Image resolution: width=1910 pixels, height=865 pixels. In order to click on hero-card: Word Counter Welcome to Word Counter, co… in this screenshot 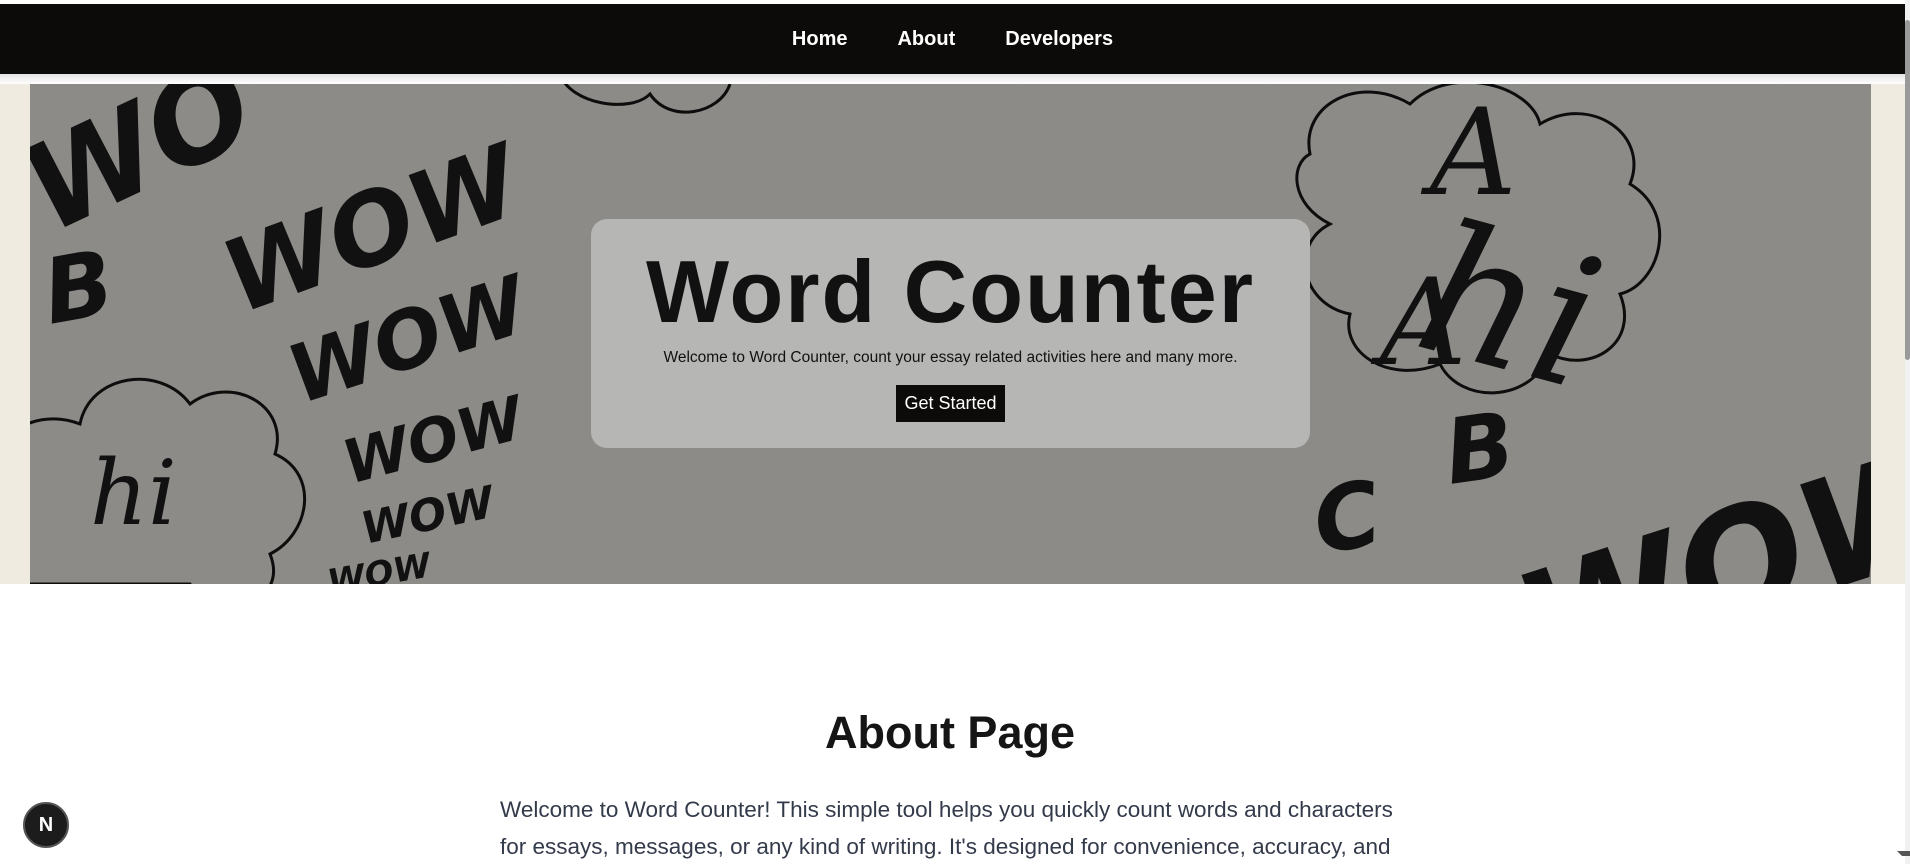, I will do `click(950, 333)`.